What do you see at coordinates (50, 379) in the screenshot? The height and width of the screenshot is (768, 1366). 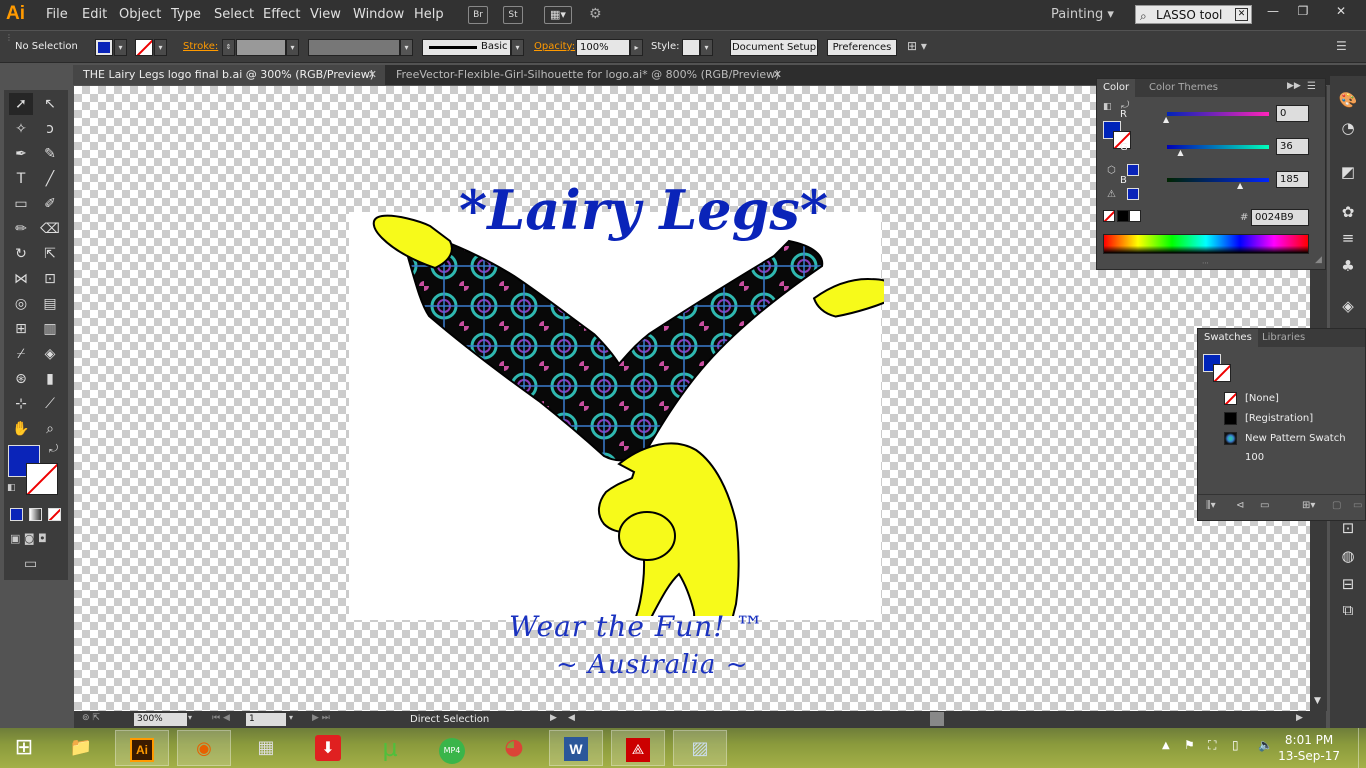 I see `column-graph-icon: ▮` at bounding box center [50, 379].